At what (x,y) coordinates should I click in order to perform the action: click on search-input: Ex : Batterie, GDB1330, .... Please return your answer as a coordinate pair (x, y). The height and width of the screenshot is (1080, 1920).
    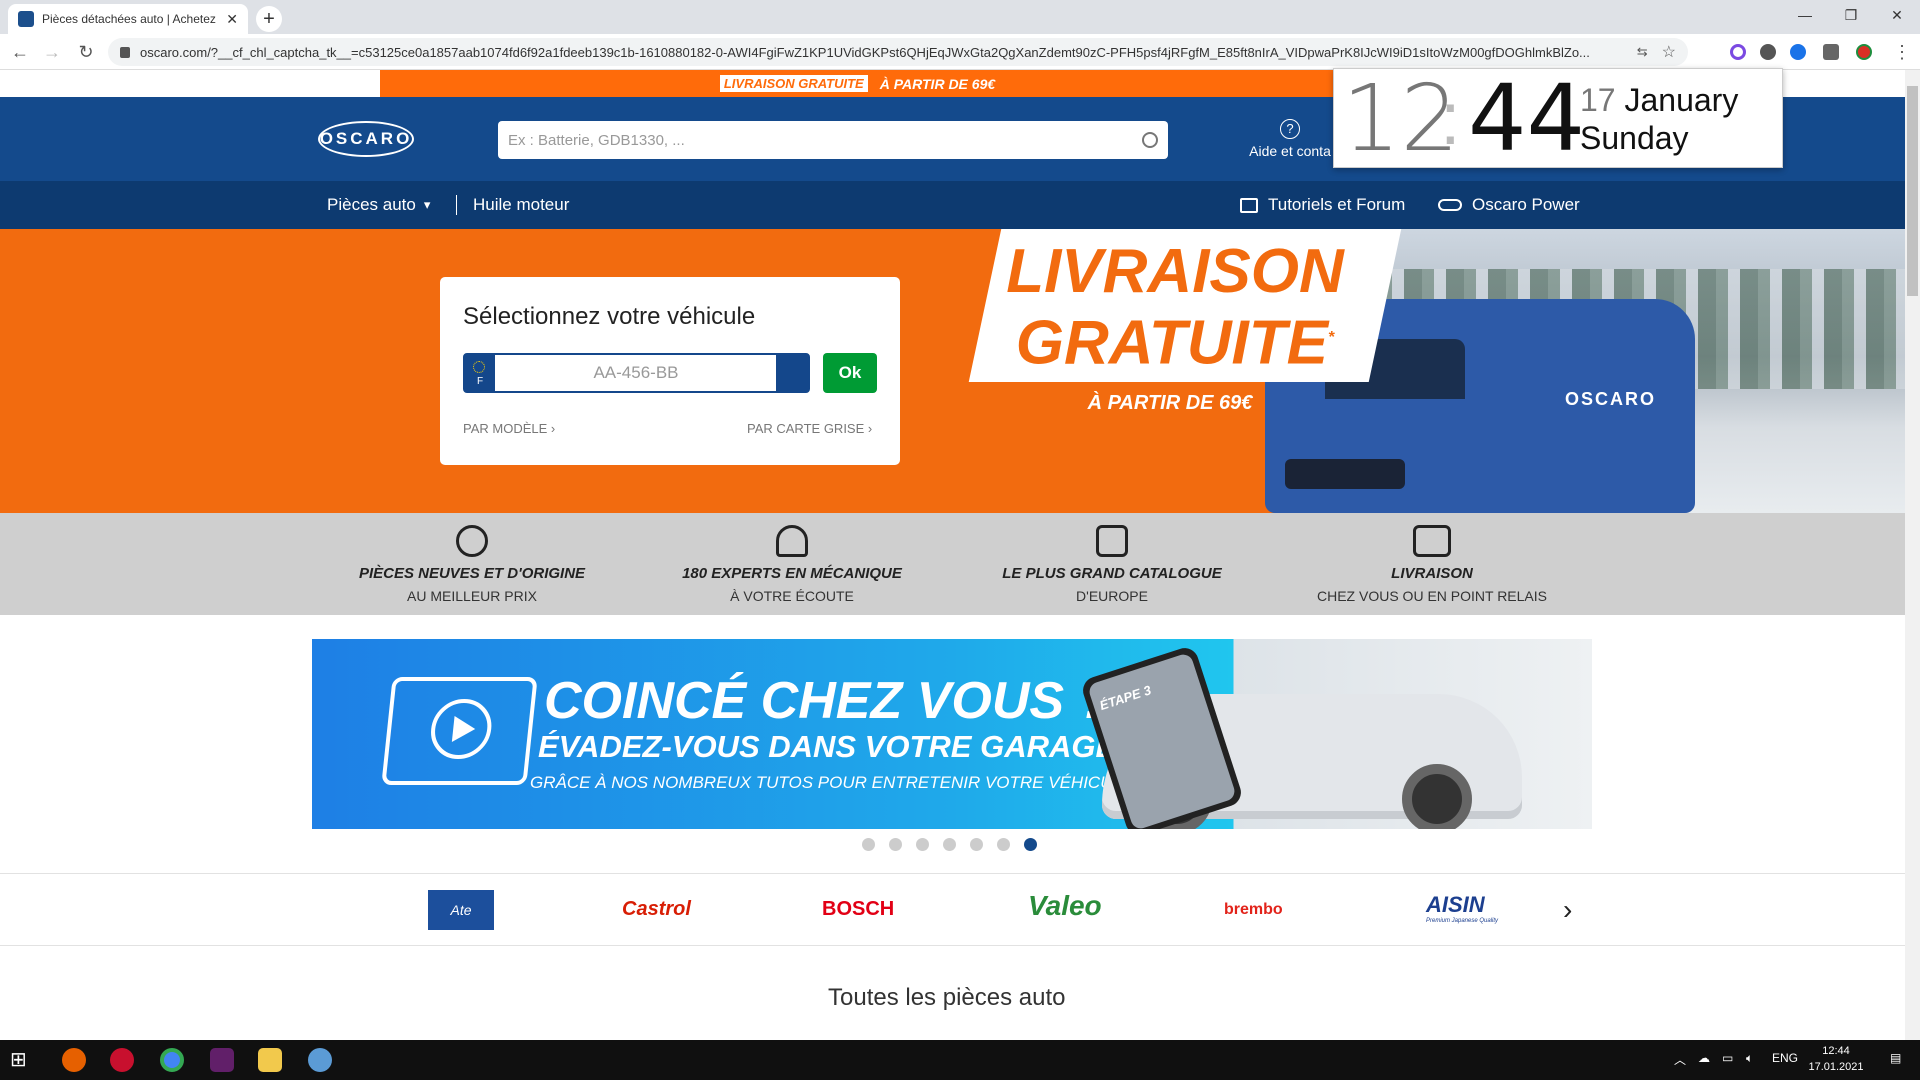
    Looking at the image, I should click on (833, 140).